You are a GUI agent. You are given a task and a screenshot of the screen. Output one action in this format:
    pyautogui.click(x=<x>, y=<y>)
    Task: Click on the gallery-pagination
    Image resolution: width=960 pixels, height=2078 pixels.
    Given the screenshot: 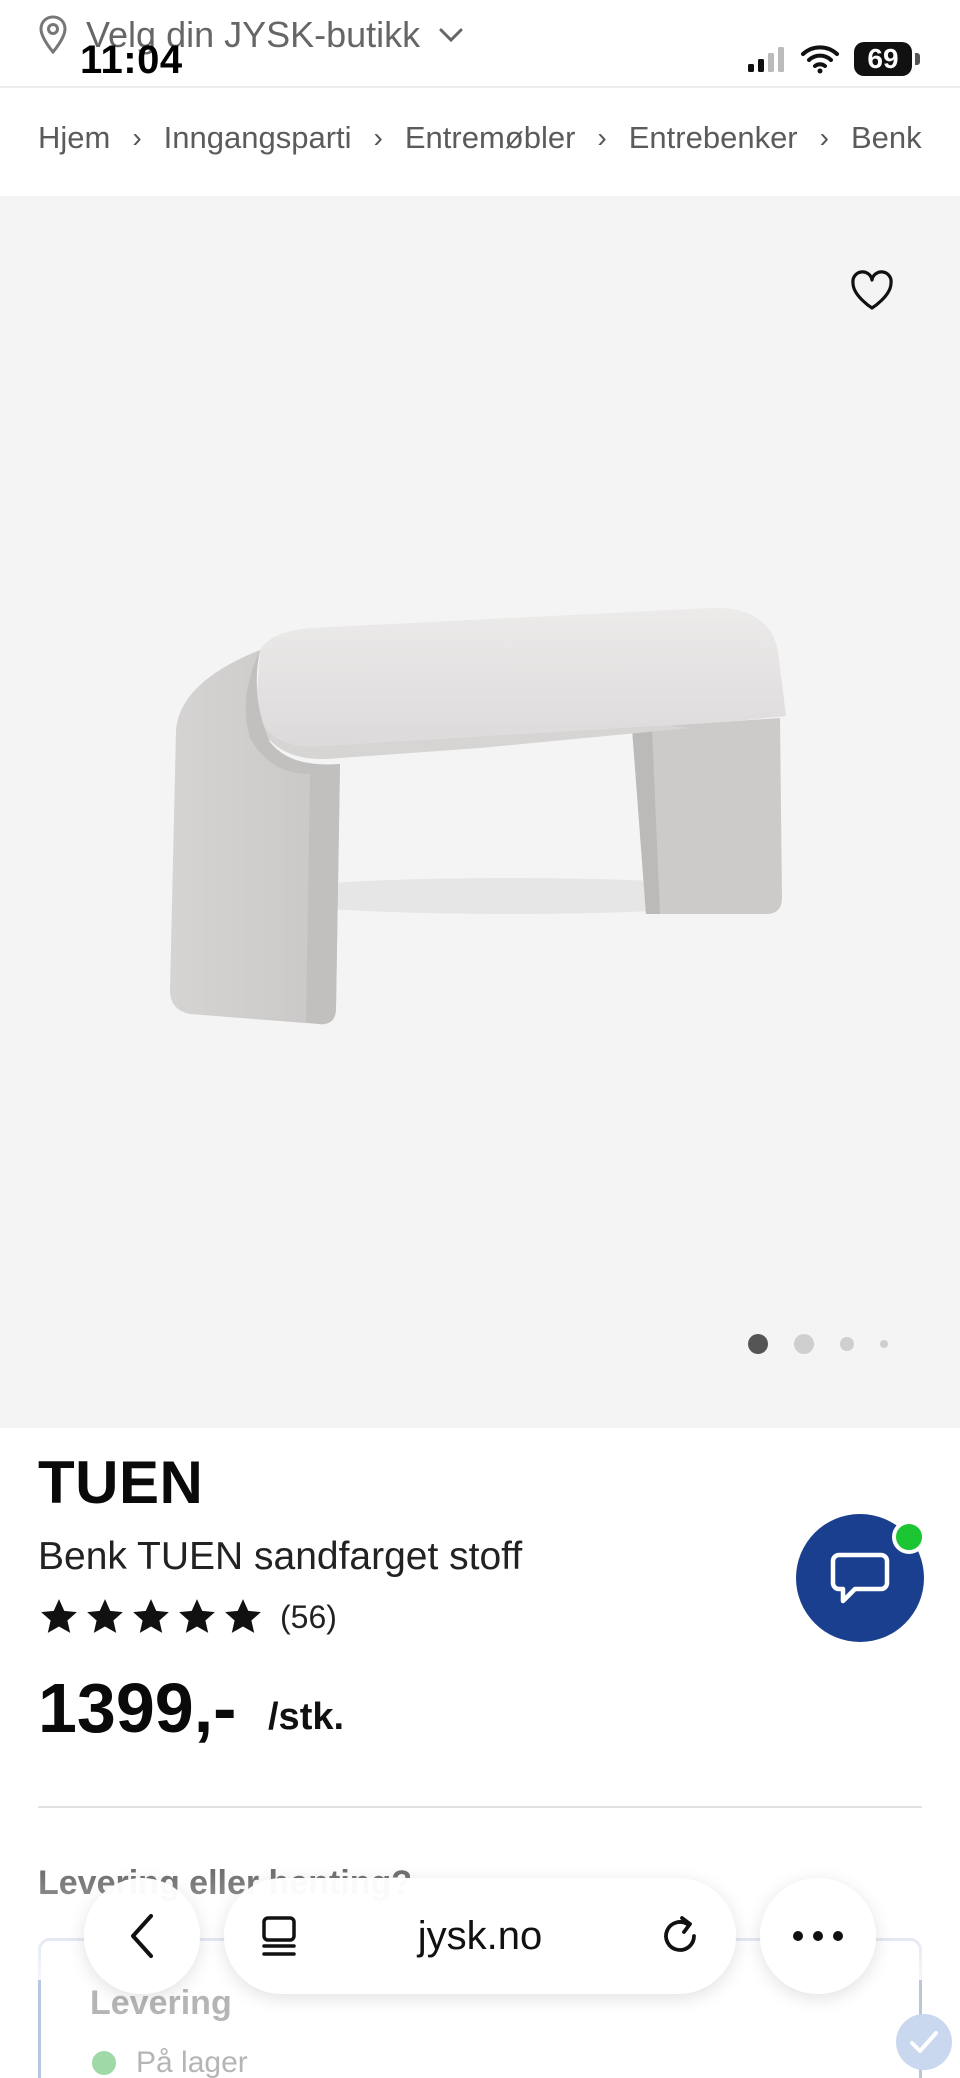 What is the action you would take?
    pyautogui.click(x=818, y=1344)
    